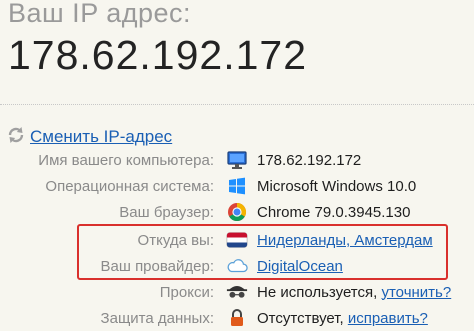 This screenshot has height=331, width=474. What do you see at coordinates (262, 252) in the screenshot?
I see `highlight-box` at bounding box center [262, 252].